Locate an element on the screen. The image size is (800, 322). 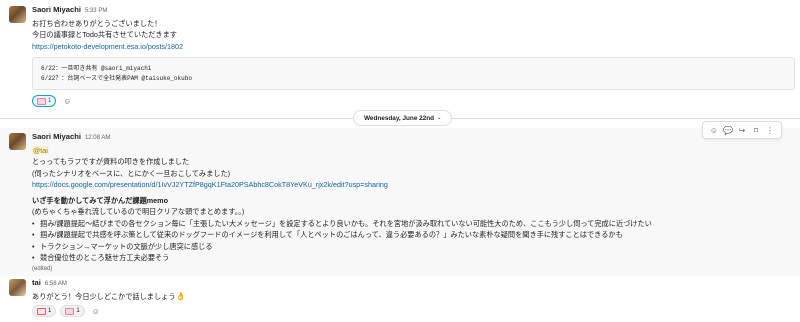
share-icon: ↪ is located at coordinates (742, 130).